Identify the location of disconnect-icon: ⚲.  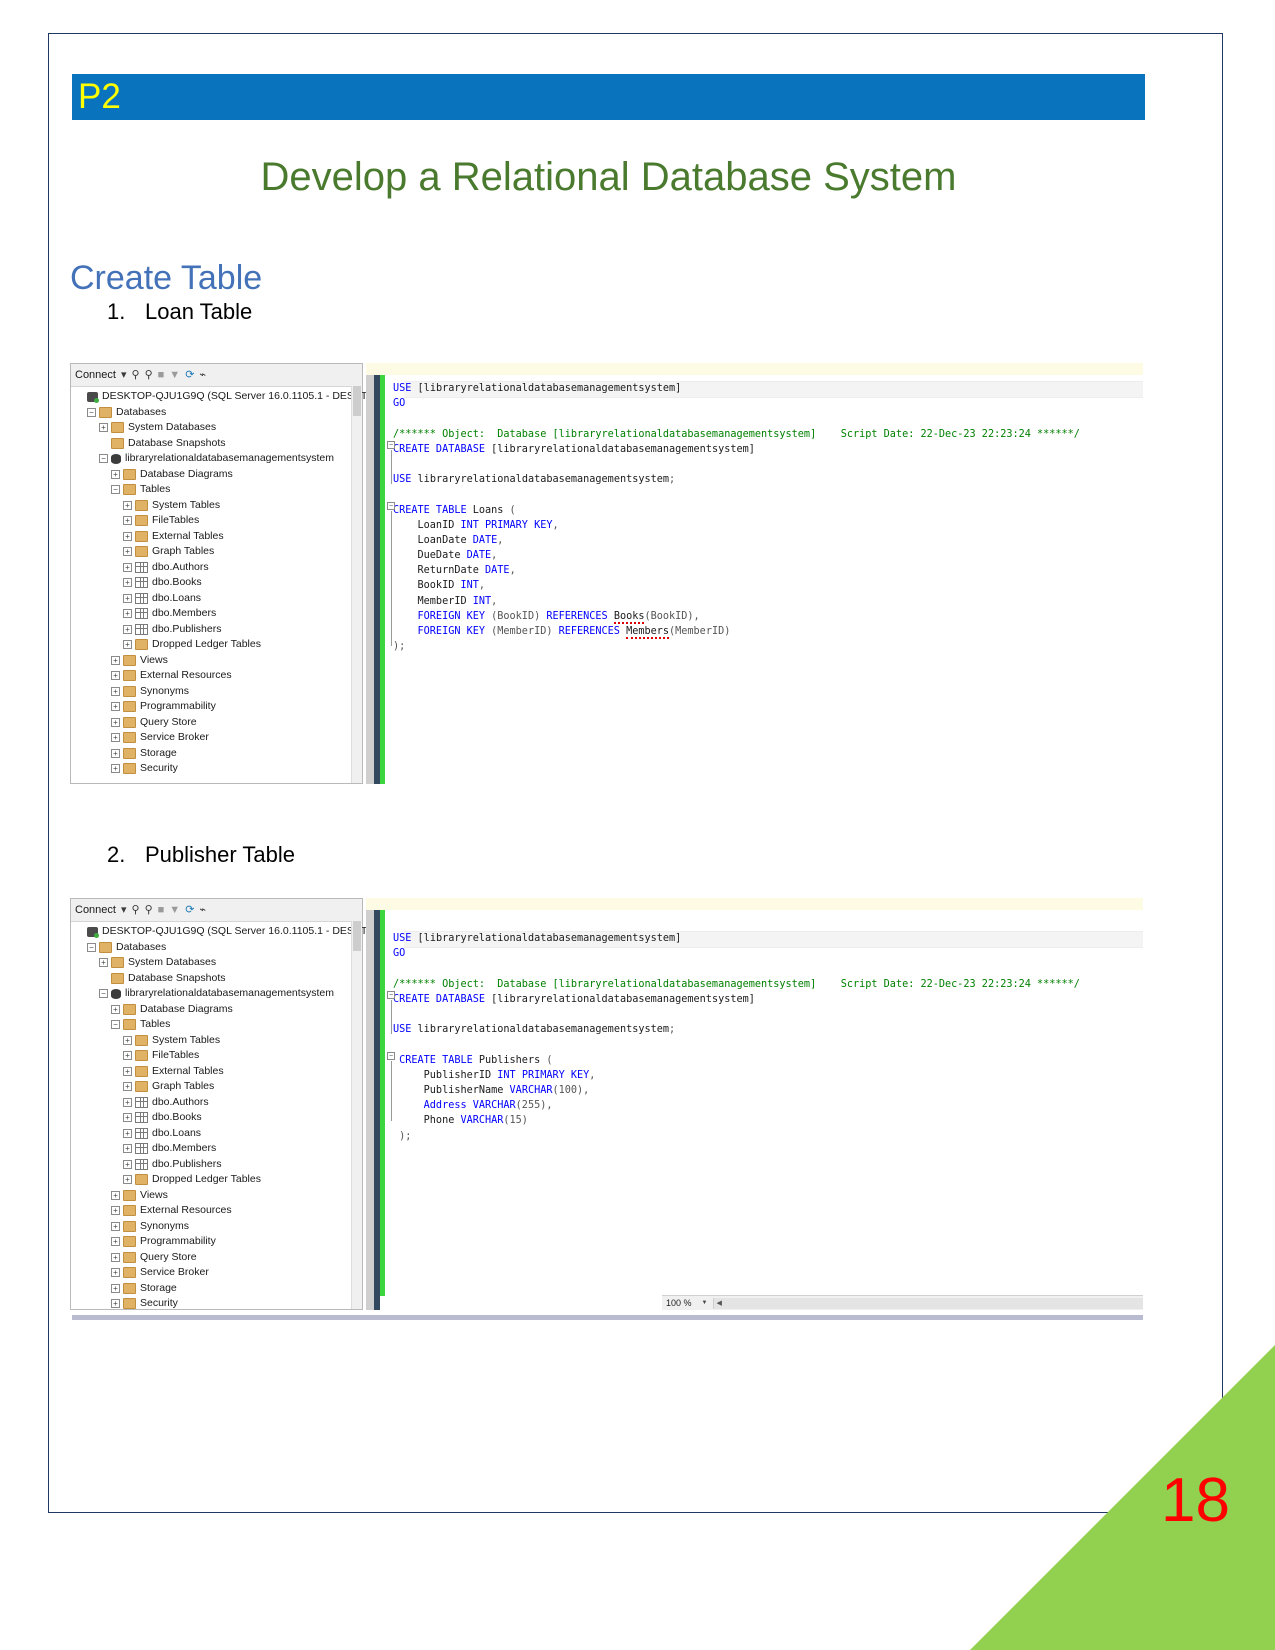
(149, 910).